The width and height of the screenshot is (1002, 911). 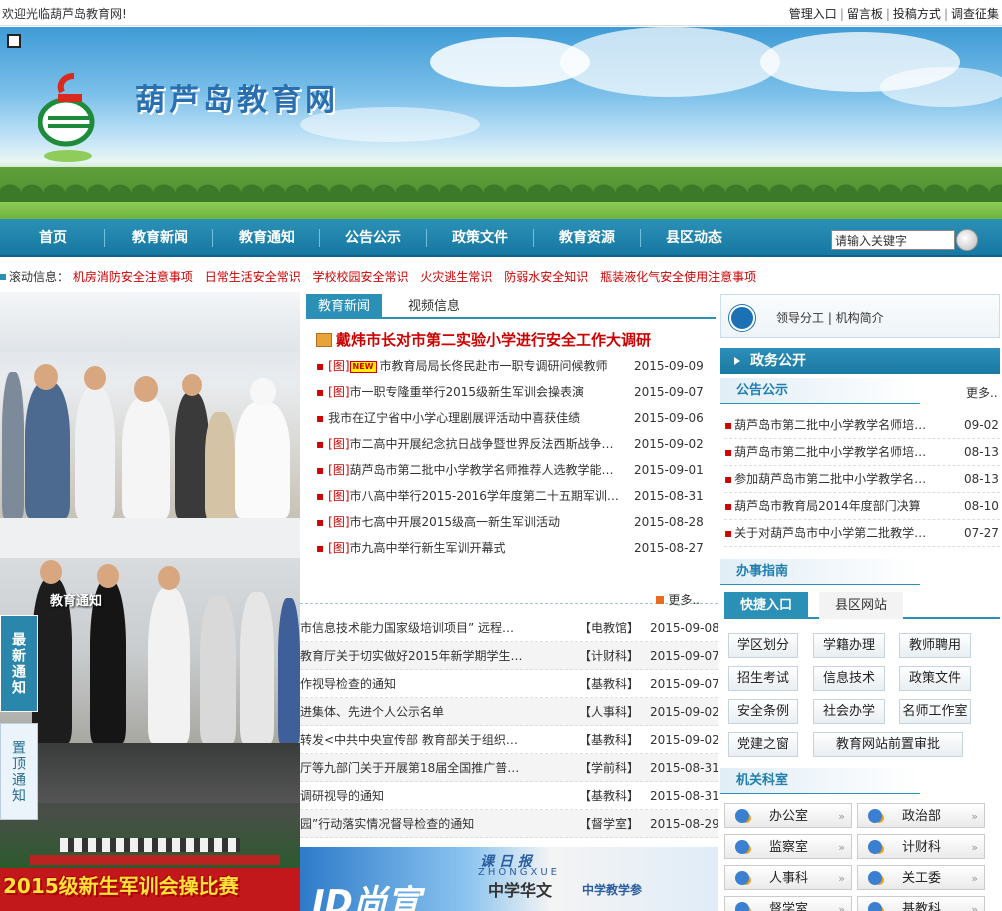 I want to click on guide-tabs: 快捷入口 县区网站, so click(x=862, y=605).